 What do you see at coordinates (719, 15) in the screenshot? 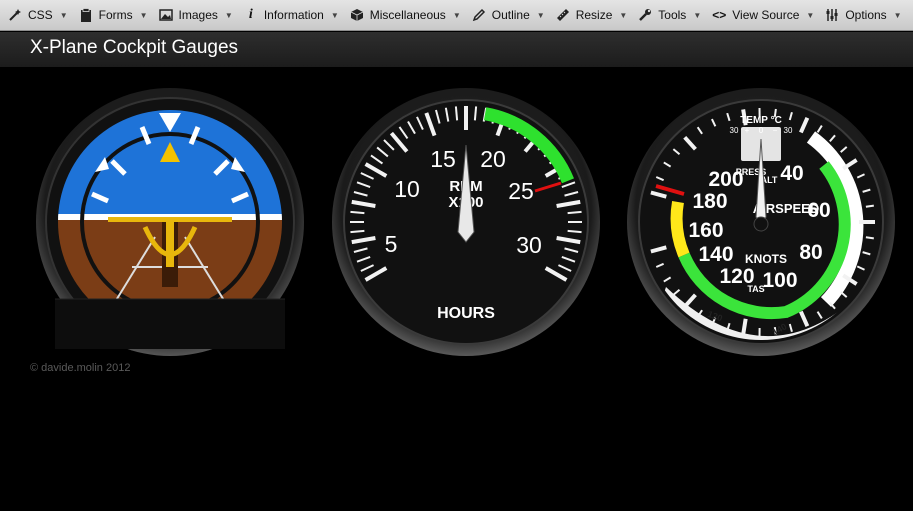
I see `code-icon: <>` at bounding box center [719, 15].